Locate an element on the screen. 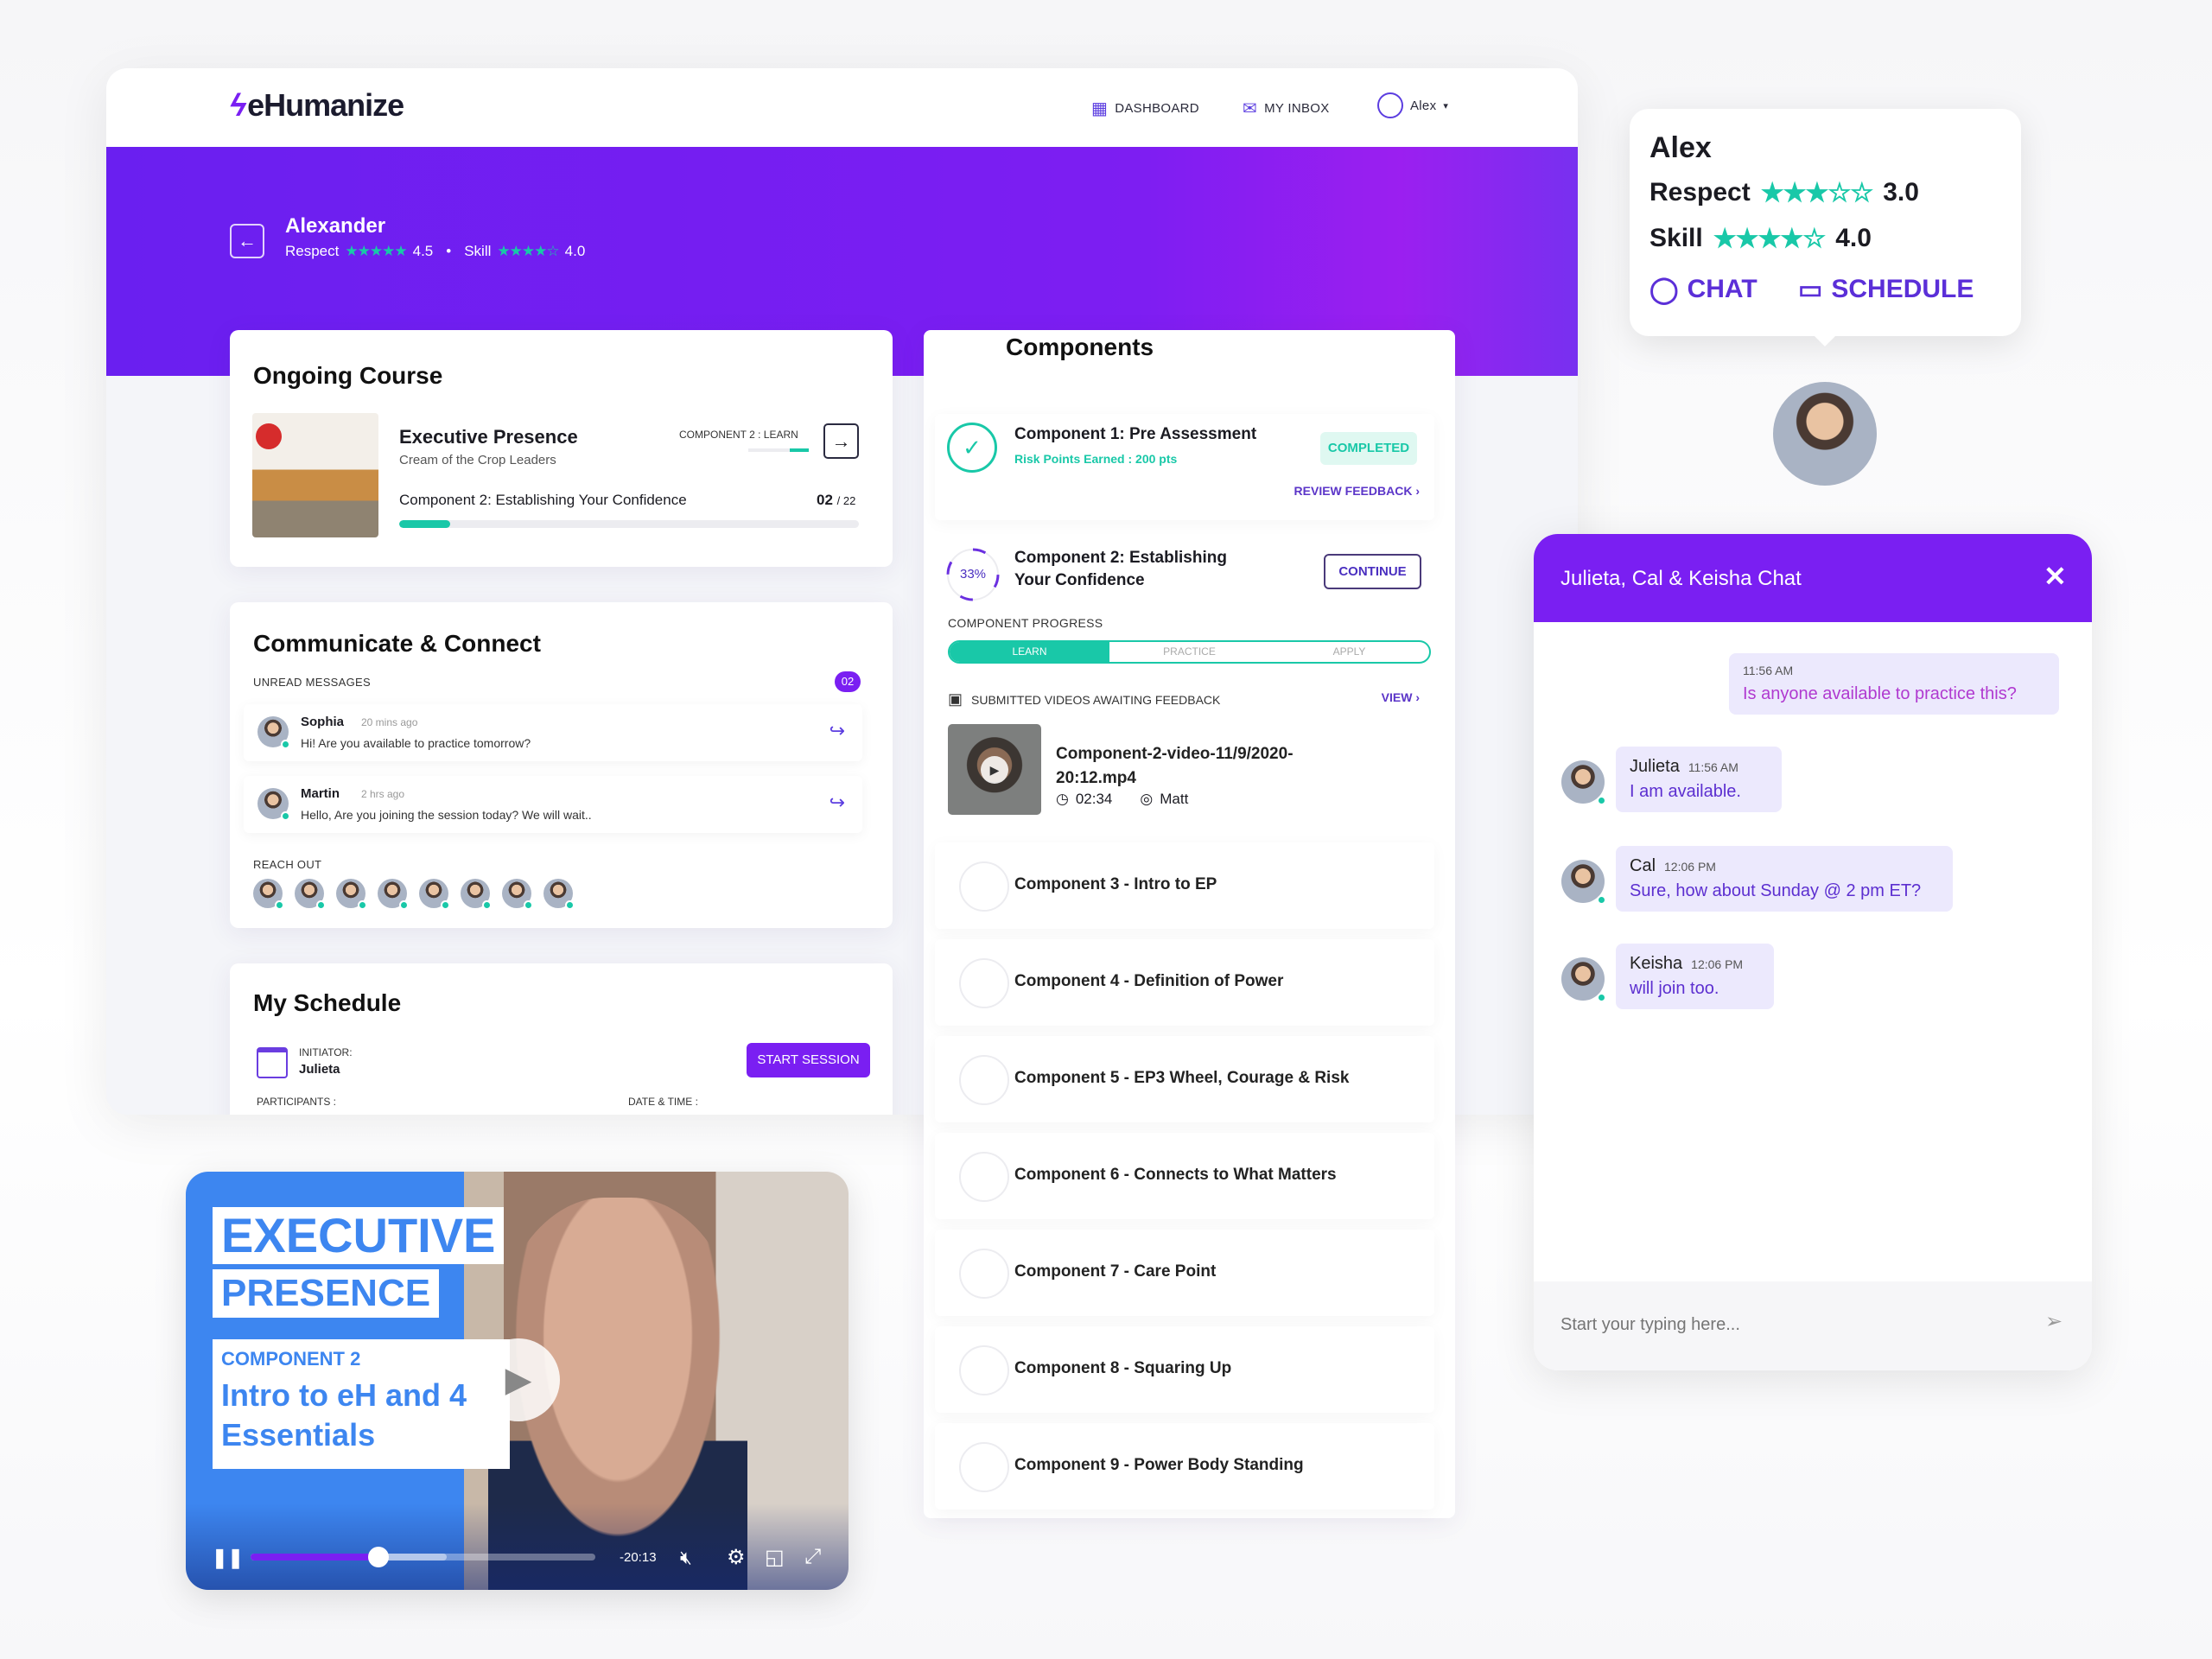 The width and height of the screenshot is (2212, 1659). video-reviewer: Matt is located at coordinates (1174, 799).